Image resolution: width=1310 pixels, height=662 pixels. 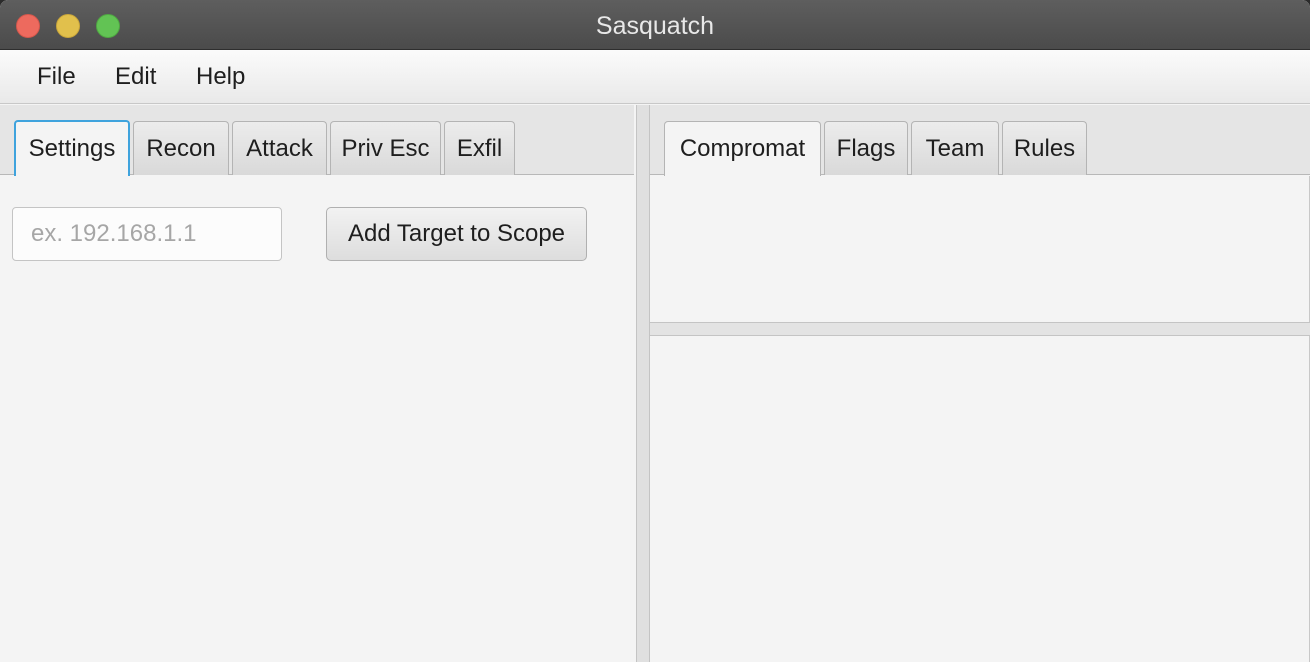 I want to click on tab-team: Team, so click(x=955, y=148).